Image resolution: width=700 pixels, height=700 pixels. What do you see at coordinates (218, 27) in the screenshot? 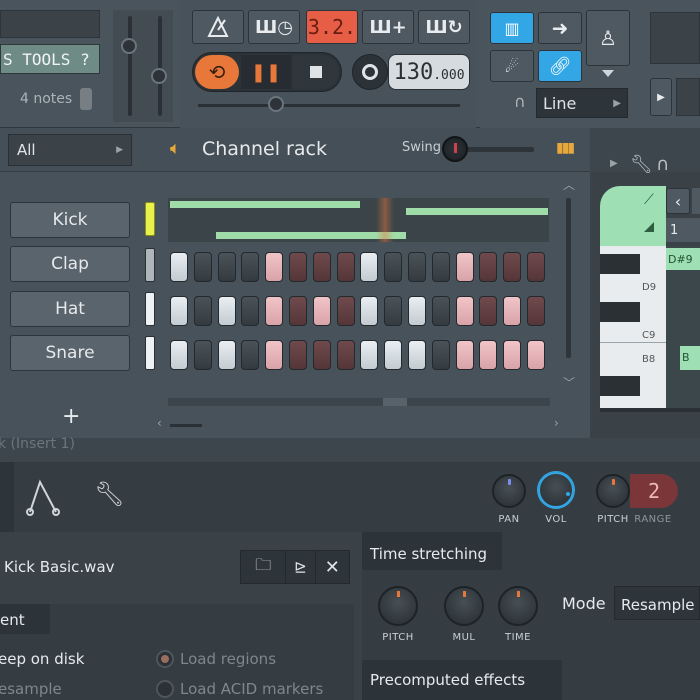
I see `metronome-button` at bounding box center [218, 27].